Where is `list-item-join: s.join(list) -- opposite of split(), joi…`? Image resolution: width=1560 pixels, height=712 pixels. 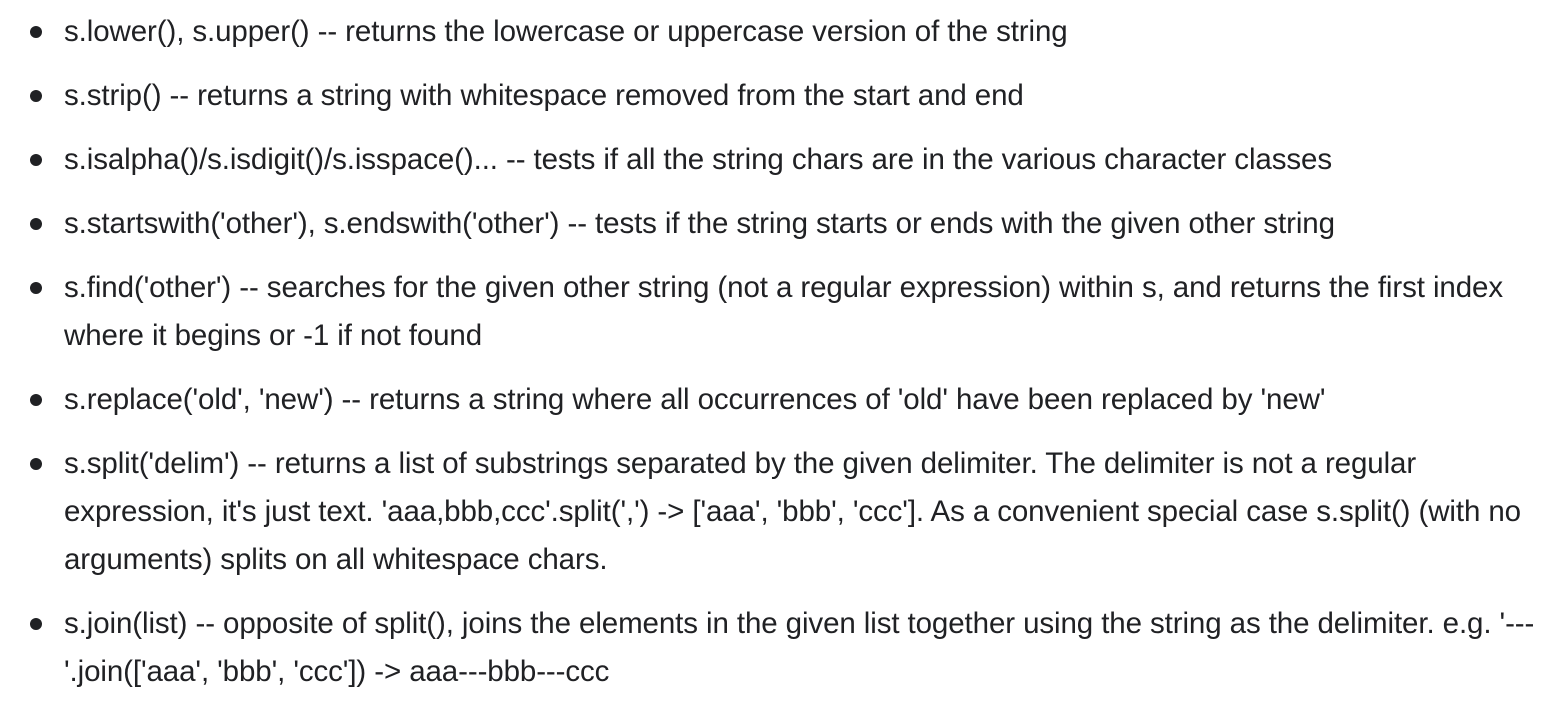 list-item-join: s.join(list) -- opposite of split(), joi… is located at coordinates (780, 648).